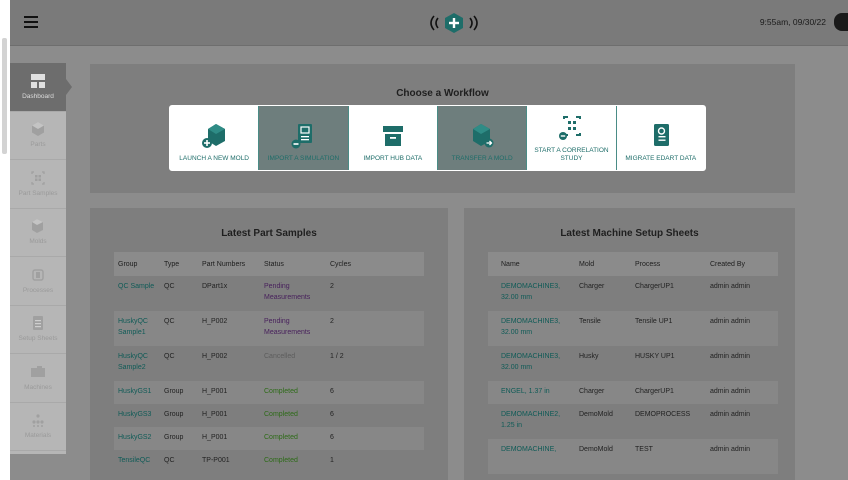  I want to click on cell-group: HuskyGS2, so click(139, 437).